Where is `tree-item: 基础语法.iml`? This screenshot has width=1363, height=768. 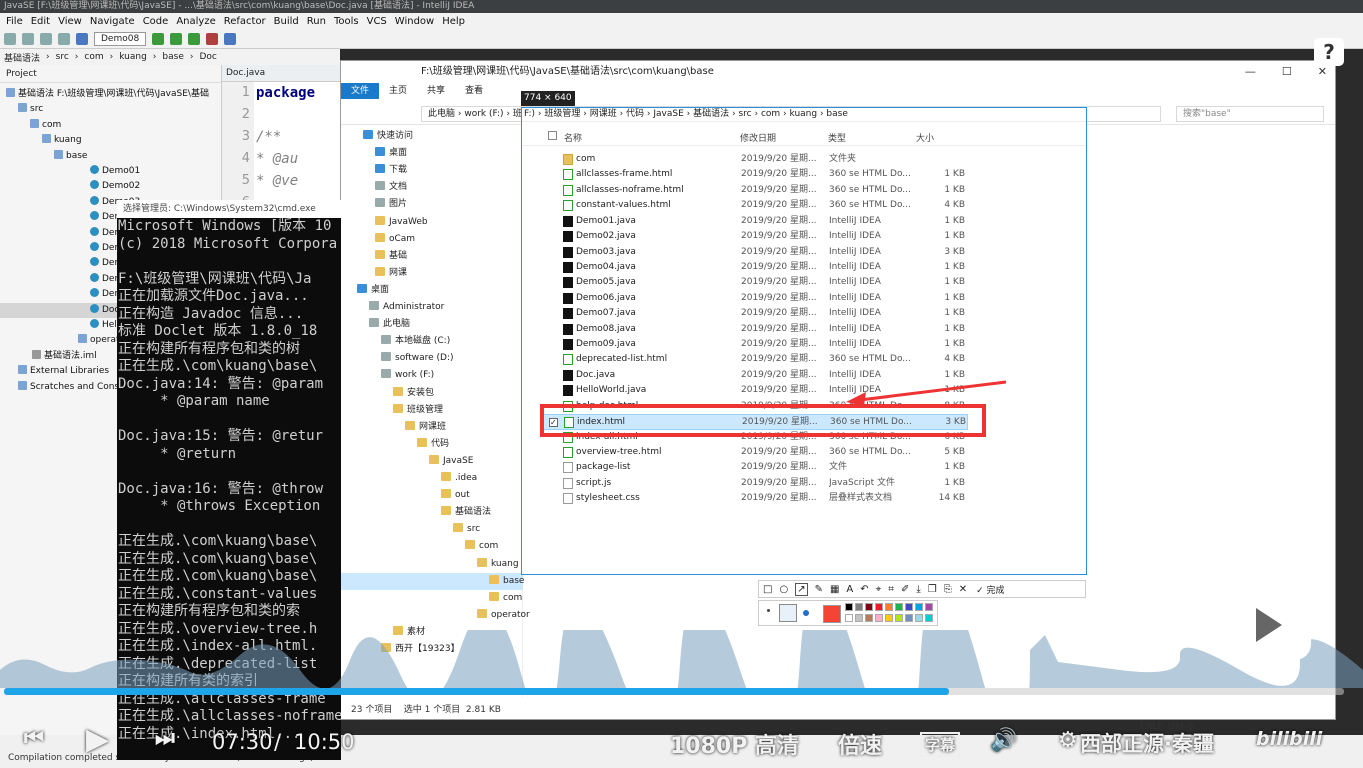 tree-item: 基础语法.iml is located at coordinates (48, 356).